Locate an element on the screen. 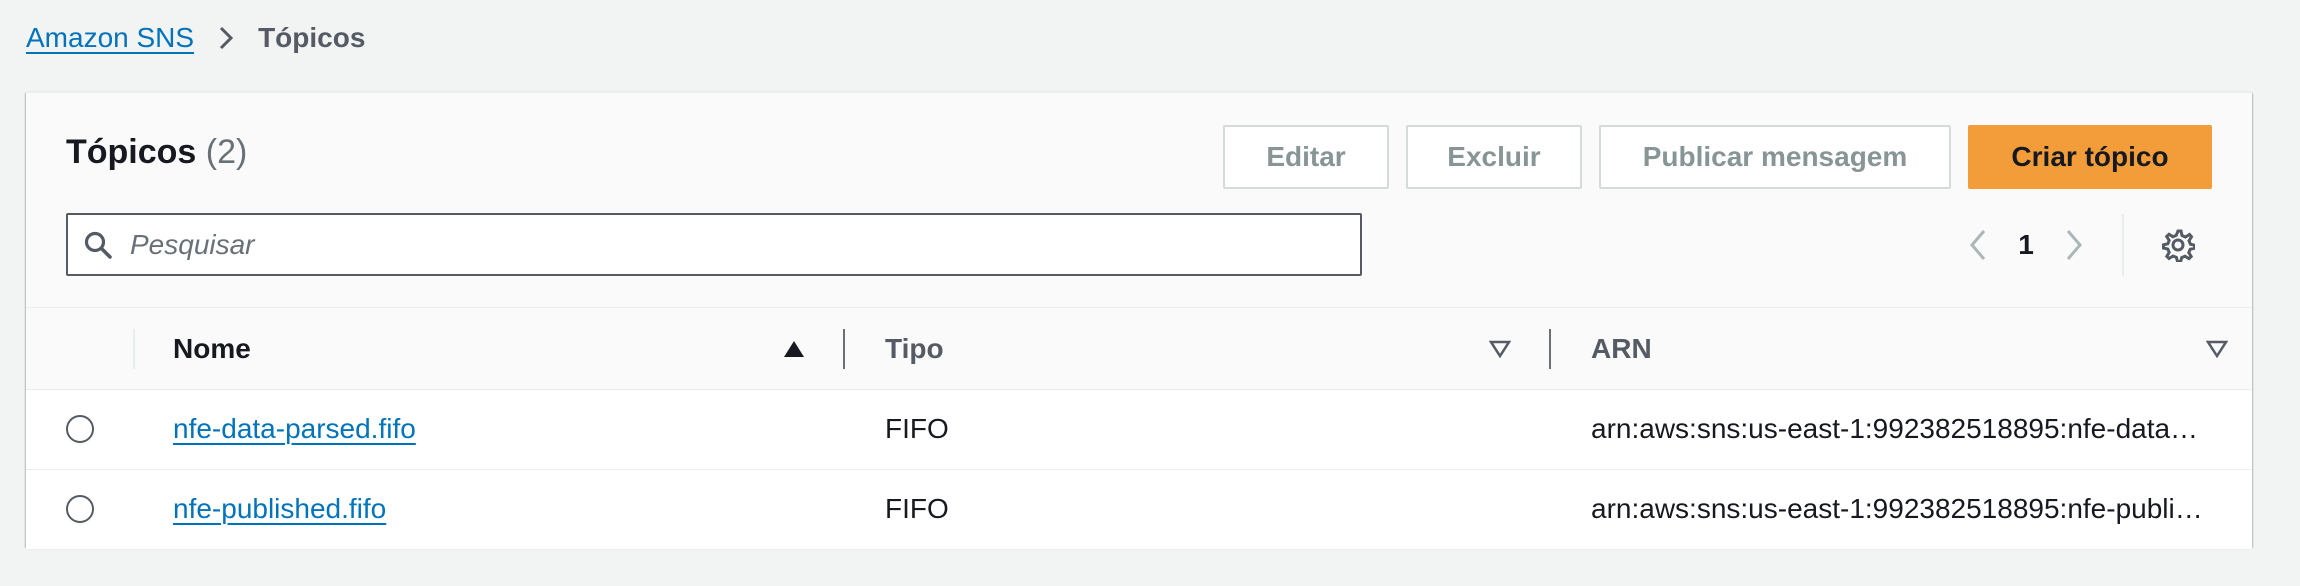 Image resolution: width=2300 pixels, height=586 pixels. page-title-text: Tópicos is located at coordinates (131, 152).